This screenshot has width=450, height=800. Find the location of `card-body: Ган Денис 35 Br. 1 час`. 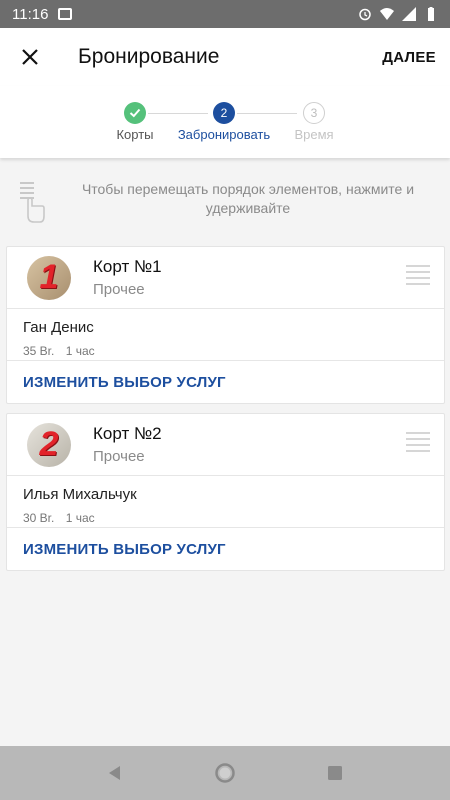

card-body: Ган Денис 35 Br. 1 час is located at coordinates (225, 335).